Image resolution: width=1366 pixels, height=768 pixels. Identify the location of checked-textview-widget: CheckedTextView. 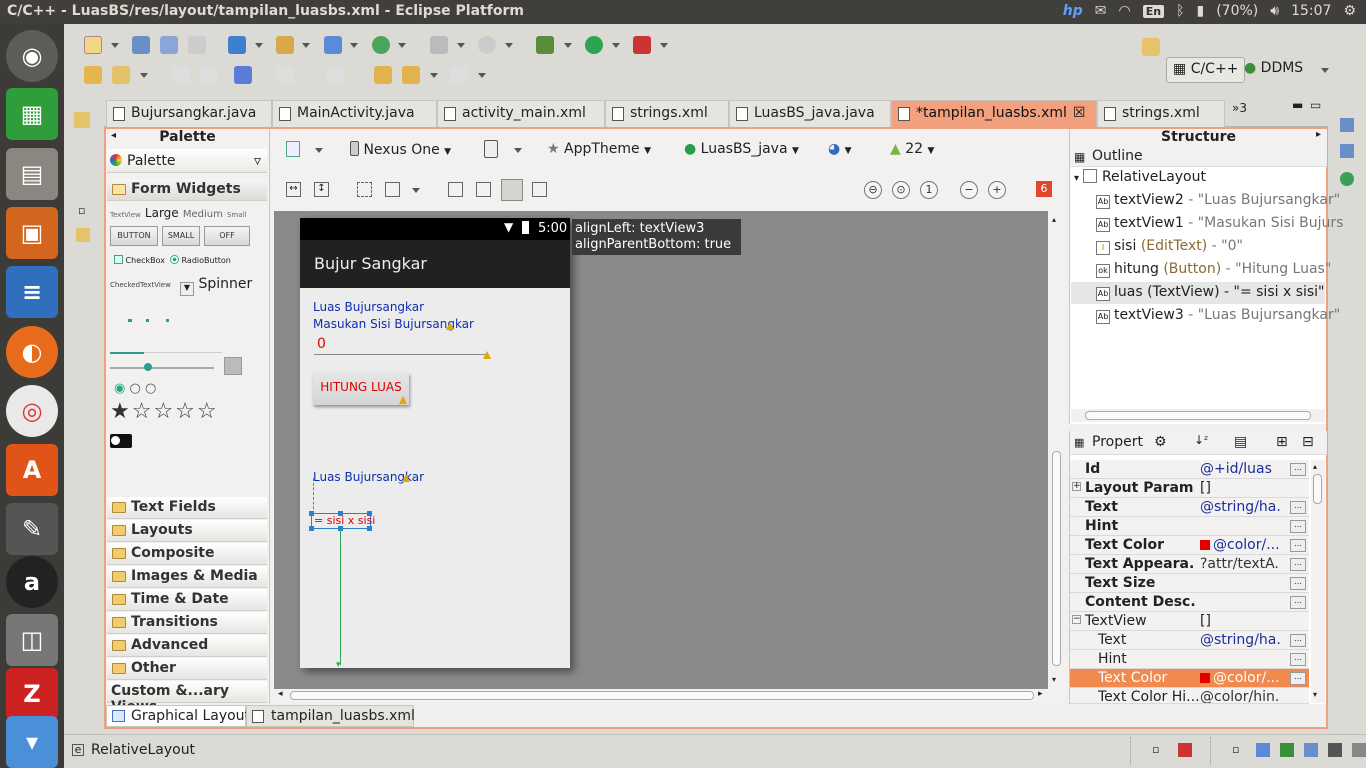
(140, 285).